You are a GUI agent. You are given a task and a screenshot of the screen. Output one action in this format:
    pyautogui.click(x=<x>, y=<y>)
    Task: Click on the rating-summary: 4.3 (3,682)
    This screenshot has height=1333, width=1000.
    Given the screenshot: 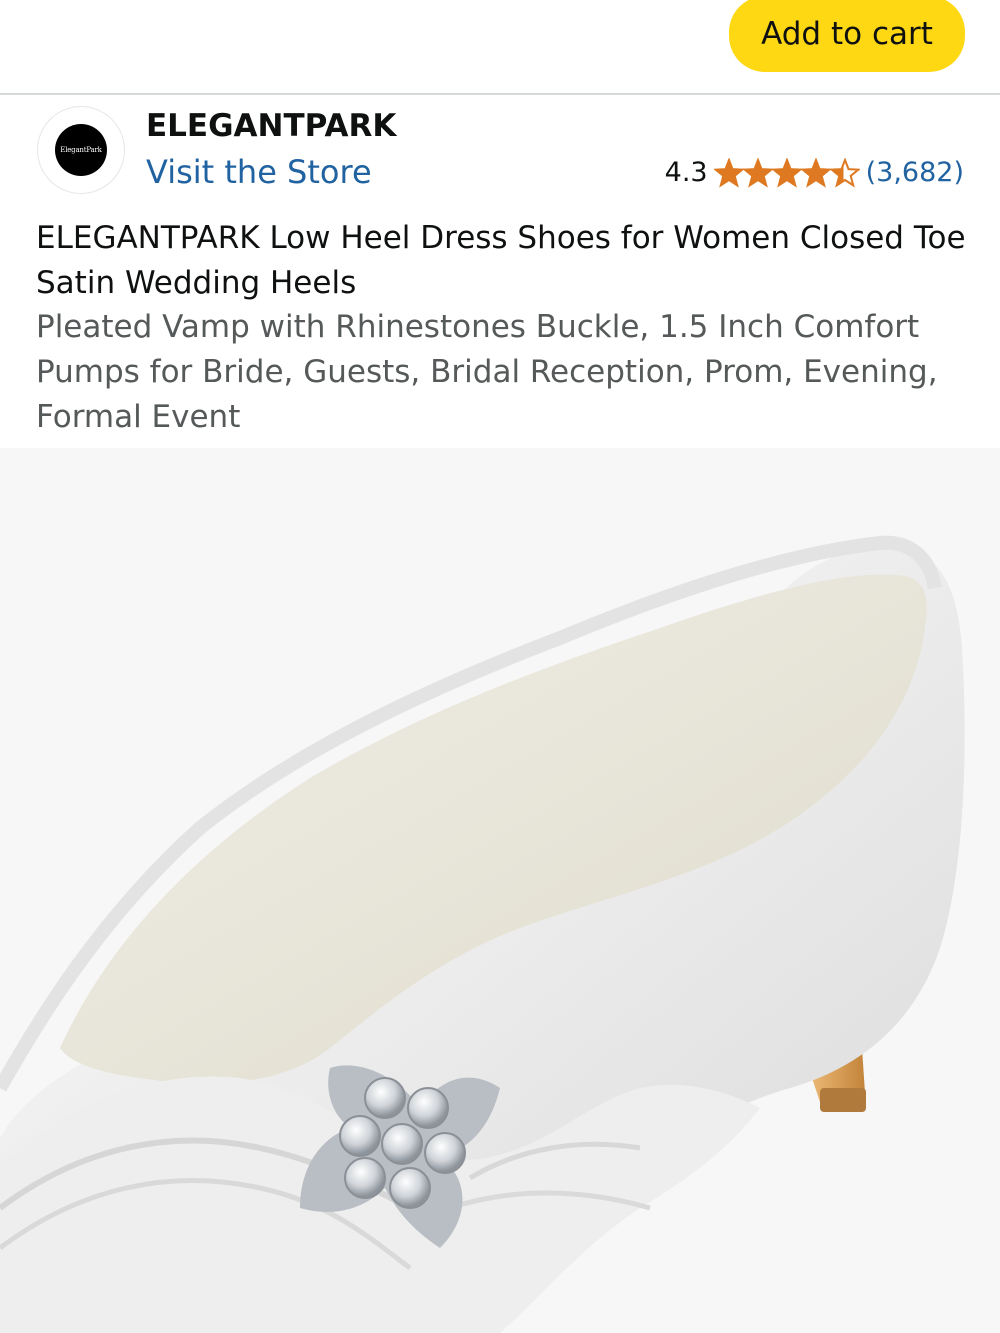 What is the action you would take?
    pyautogui.click(x=814, y=172)
    